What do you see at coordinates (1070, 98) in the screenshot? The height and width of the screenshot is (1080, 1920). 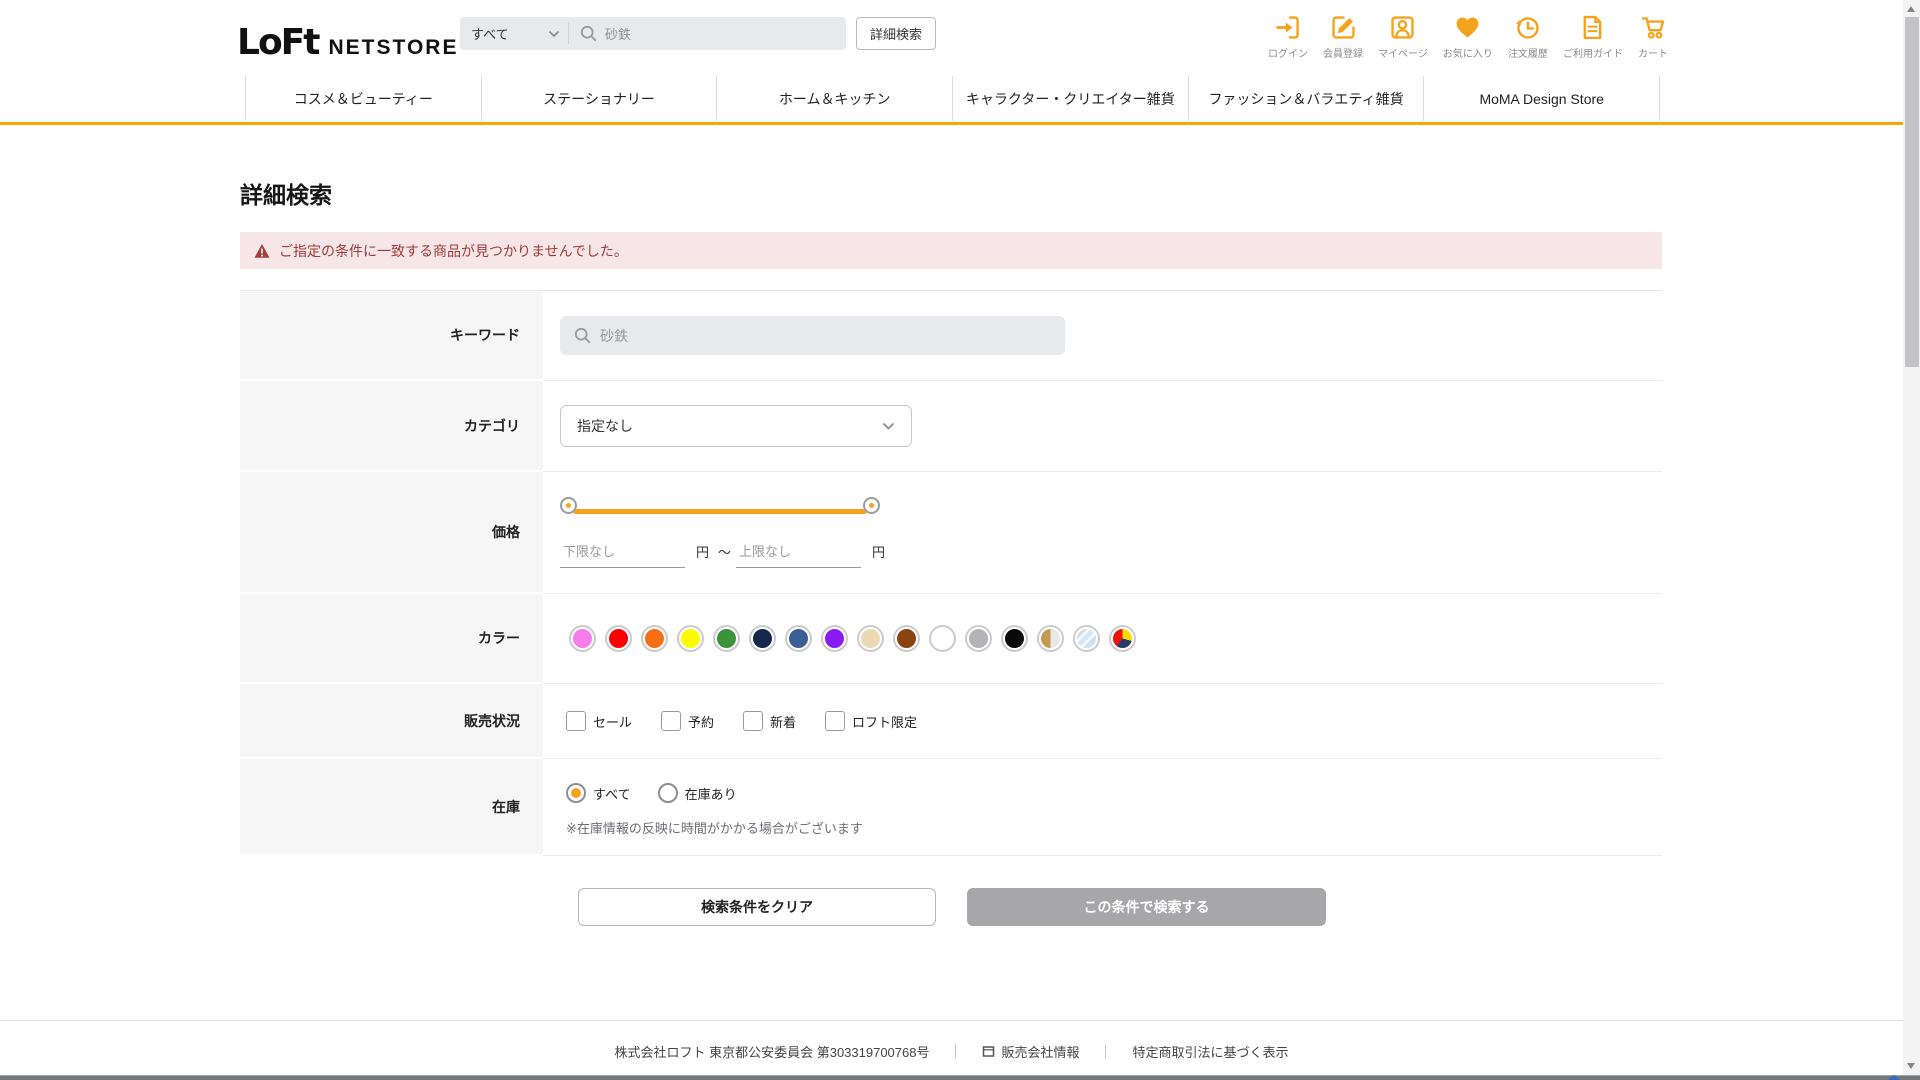 I see `nav-item-character-creator: キャラクター・クリエイター雑貨` at bounding box center [1070, 98].